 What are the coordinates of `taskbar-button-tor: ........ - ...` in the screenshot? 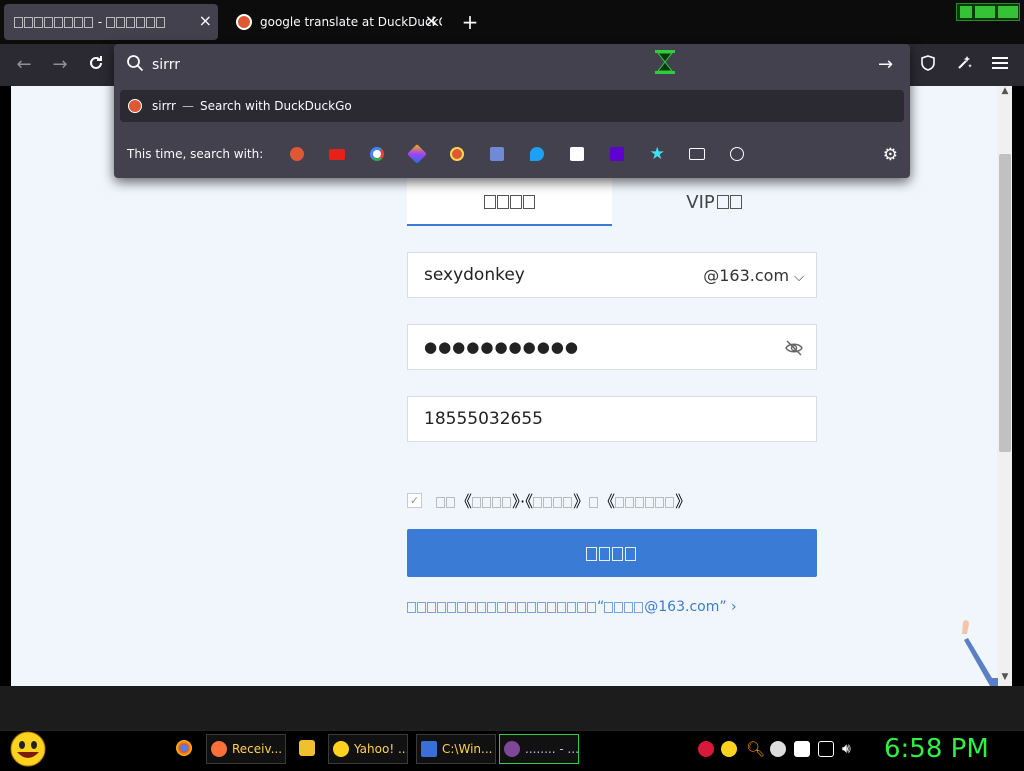 It's located at (539, 749).